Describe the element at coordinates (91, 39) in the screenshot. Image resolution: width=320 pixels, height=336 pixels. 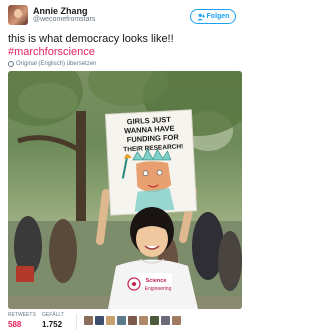
I see `tweet-body: this is what democracy looks like!!` at that location.